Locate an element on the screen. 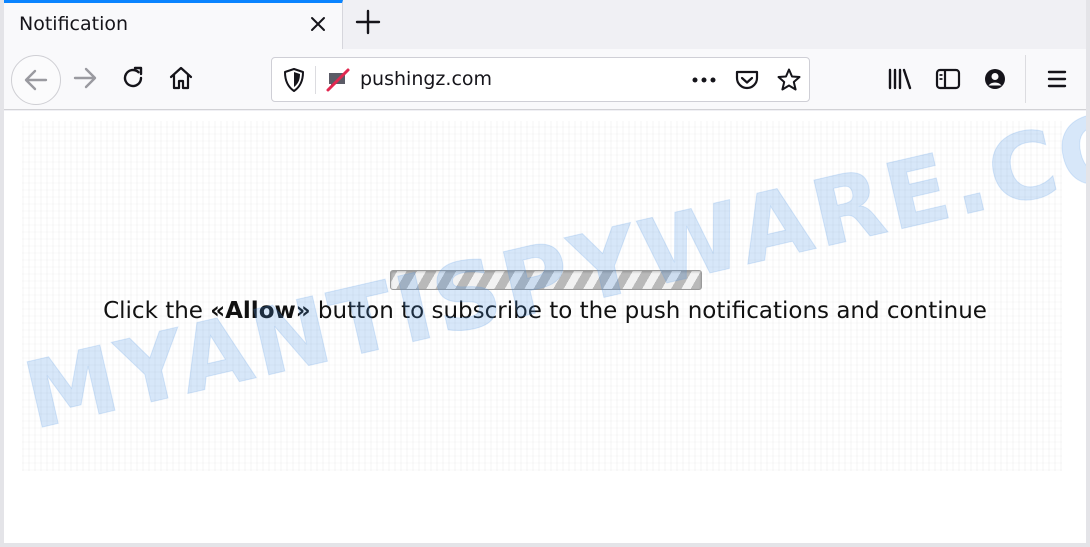 The height and width of the screenshot is (547, 1090). forward-button is located at coordinates (85, 78).